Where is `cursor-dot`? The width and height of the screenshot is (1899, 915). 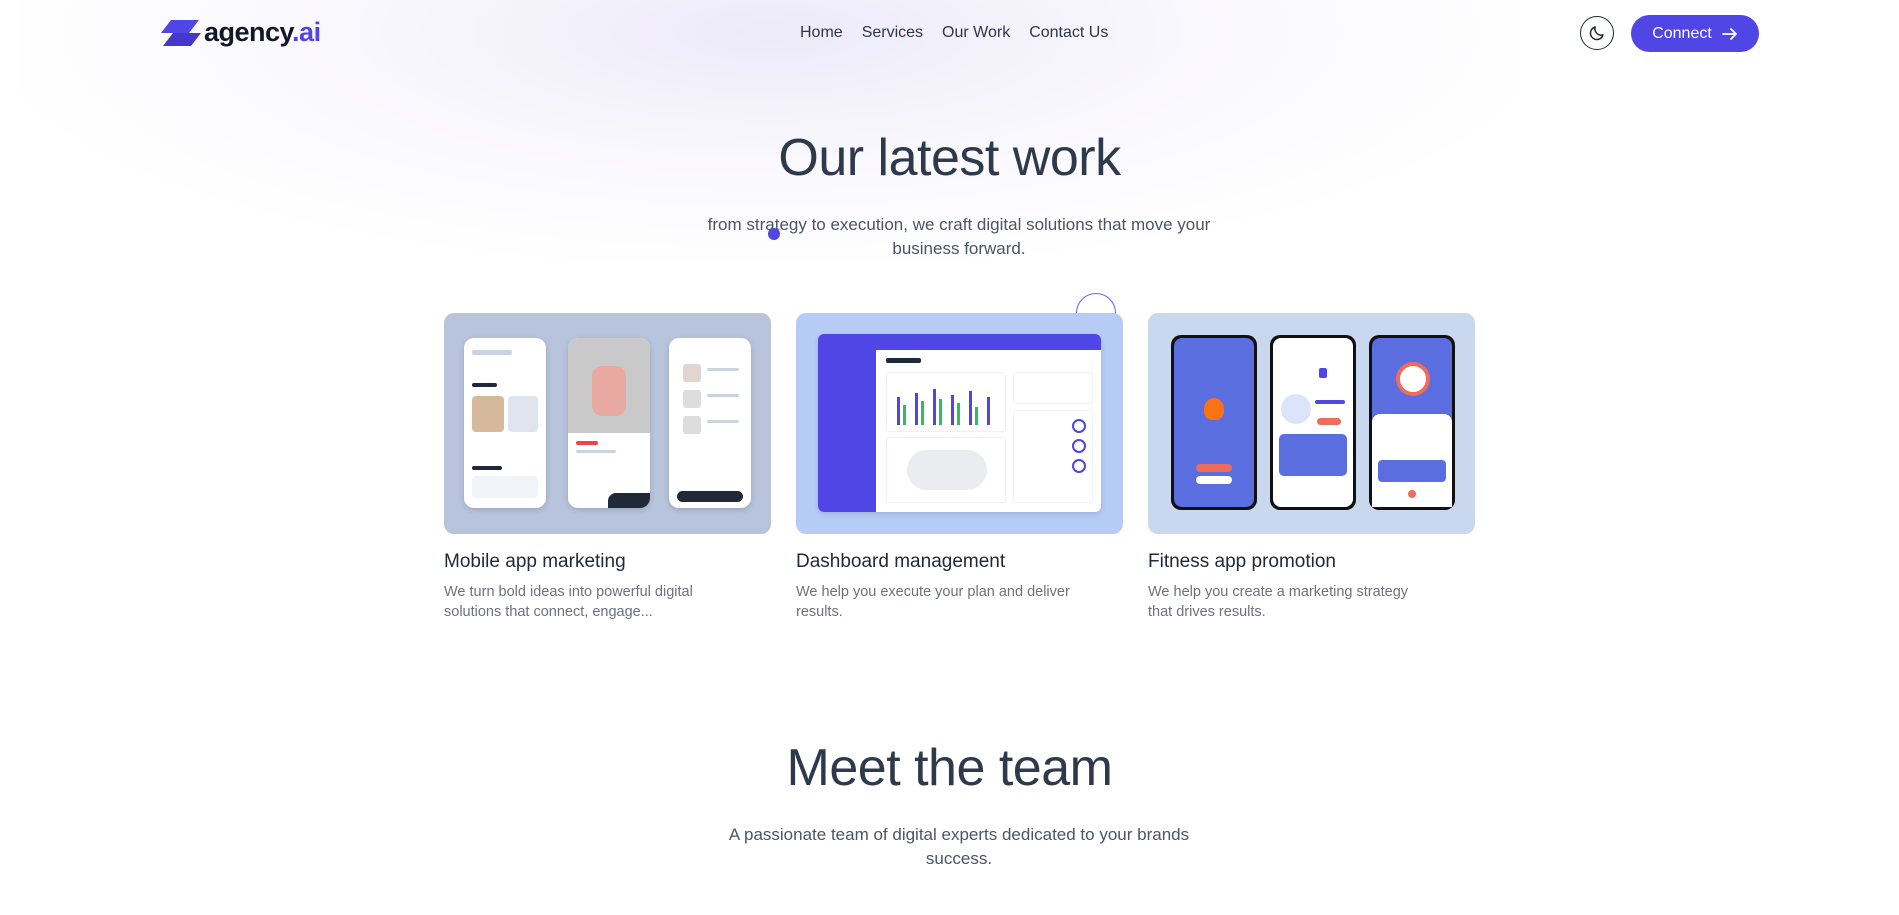
cursor-dot is located at coordinates (774, 234).